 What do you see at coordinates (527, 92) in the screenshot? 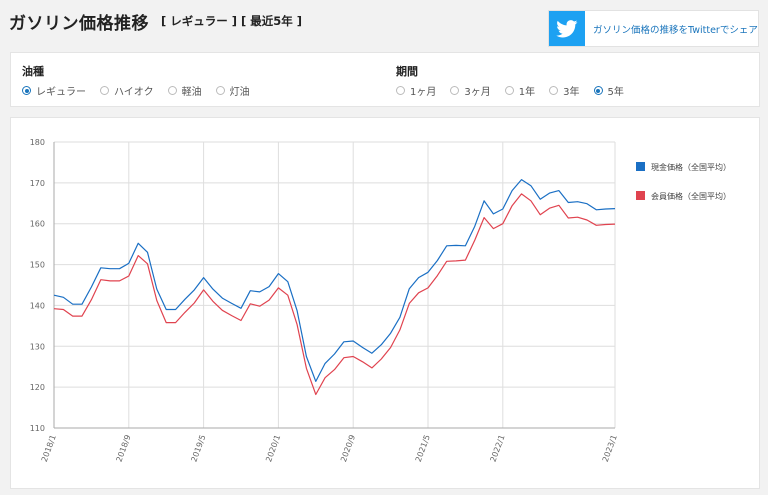
I see `period-option-label: 1年` at bounding box center [527, 92].